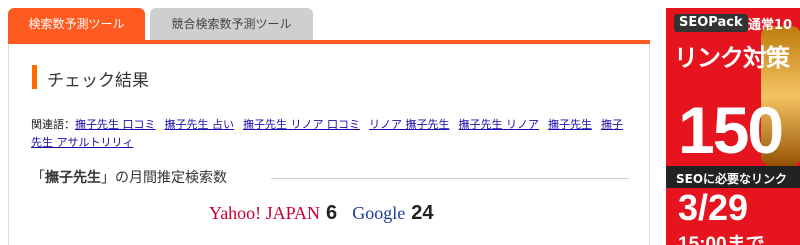 The height and width of the screenshot is (245, 800). What do you see at coordinates (731, 130) in the screenshot?
I see `ad-big-number: 150` at bounding box center [731, 130].